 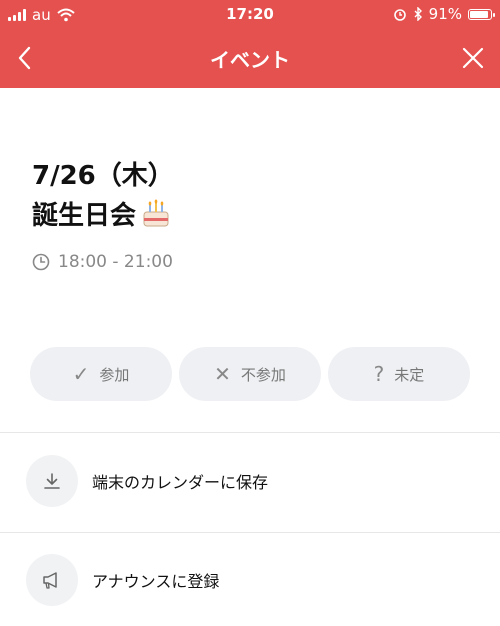 What do you see at coordinates (156, 581) in the screenshot?
I see `register-announcement-label: アナウンスに登録` at bounding box center [156, 581].